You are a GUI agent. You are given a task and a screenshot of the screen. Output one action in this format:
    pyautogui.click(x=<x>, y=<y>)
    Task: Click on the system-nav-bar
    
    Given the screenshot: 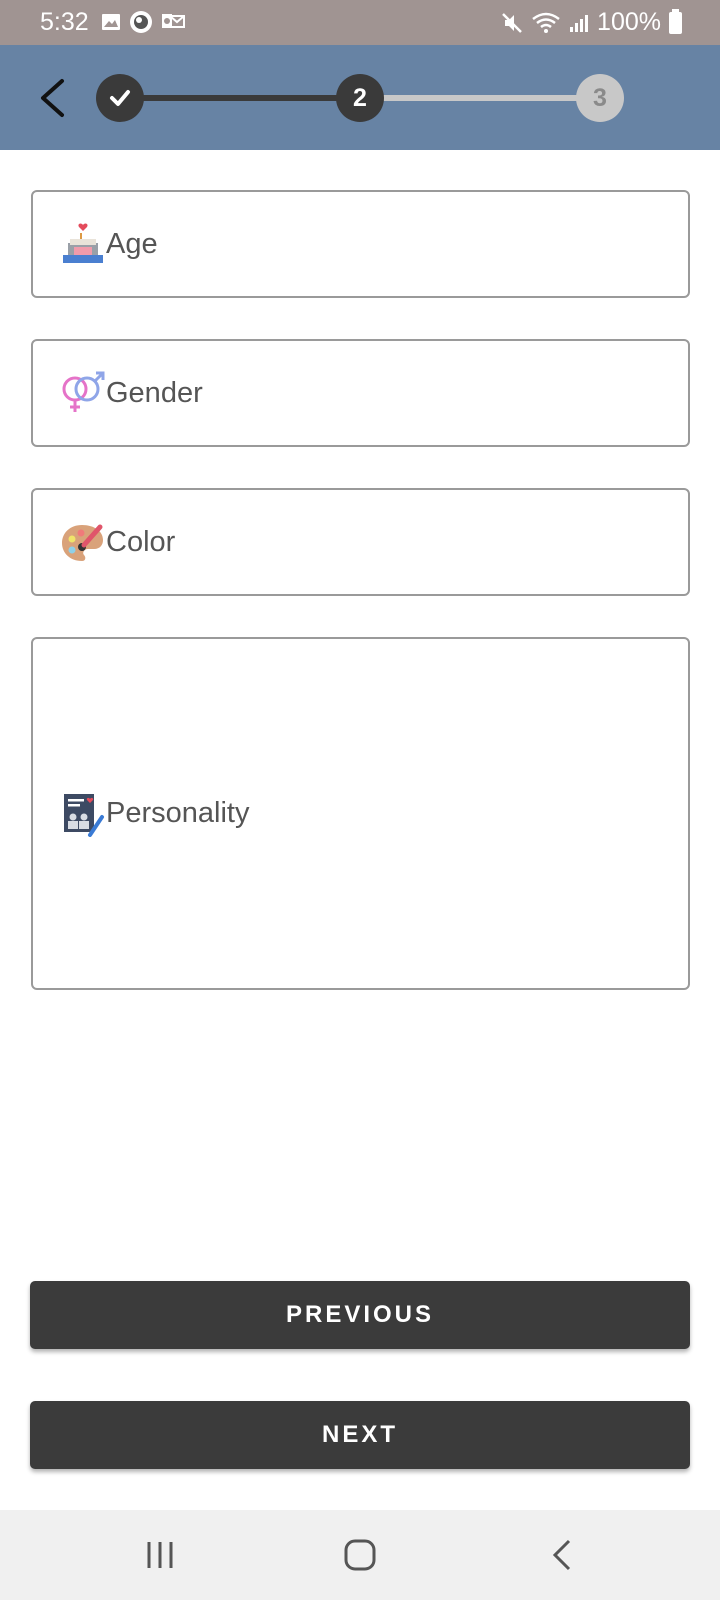 What is the action you would take?
    pyautogui.click(x=360, y=1555)
    